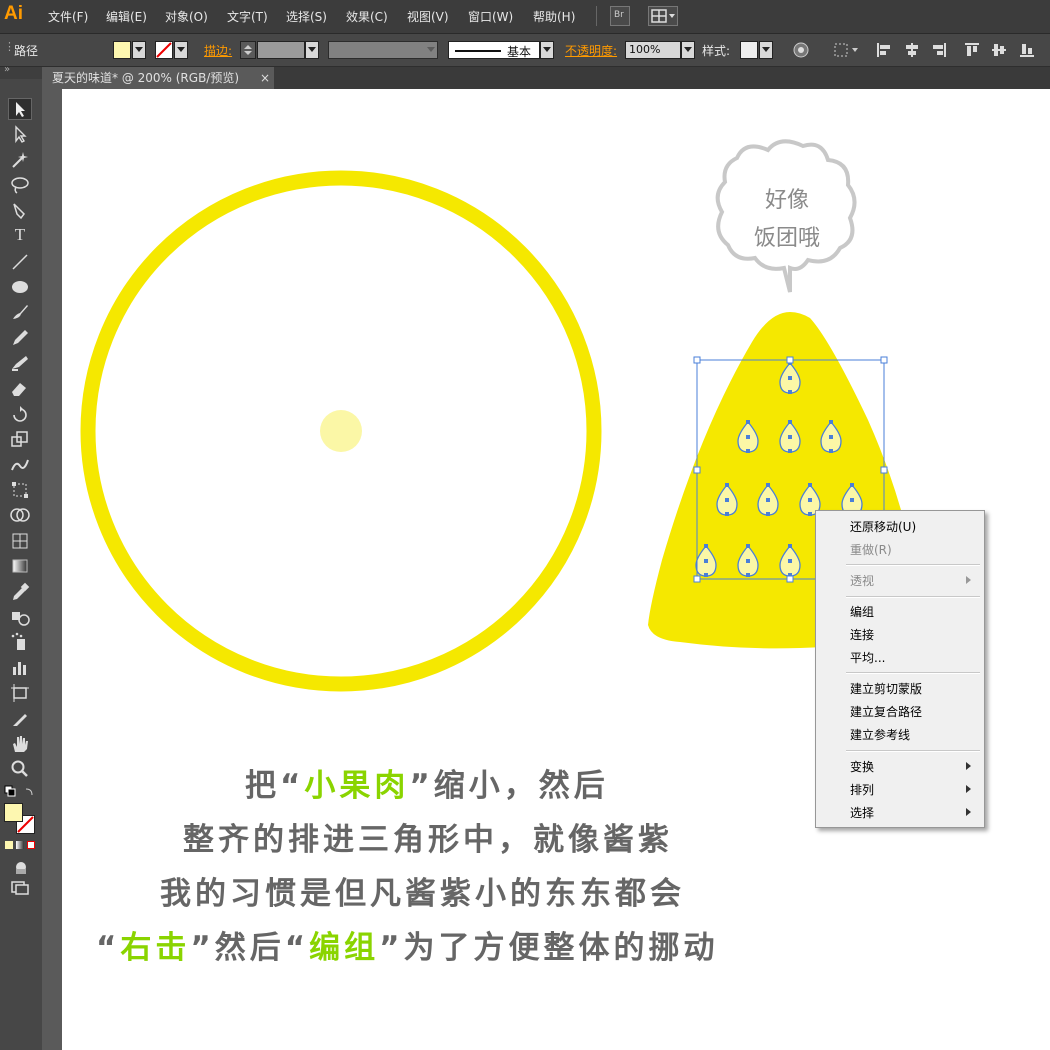  Describe the element at coordinates (20, 262) in the screenshot. I see `line-tool` at that location.